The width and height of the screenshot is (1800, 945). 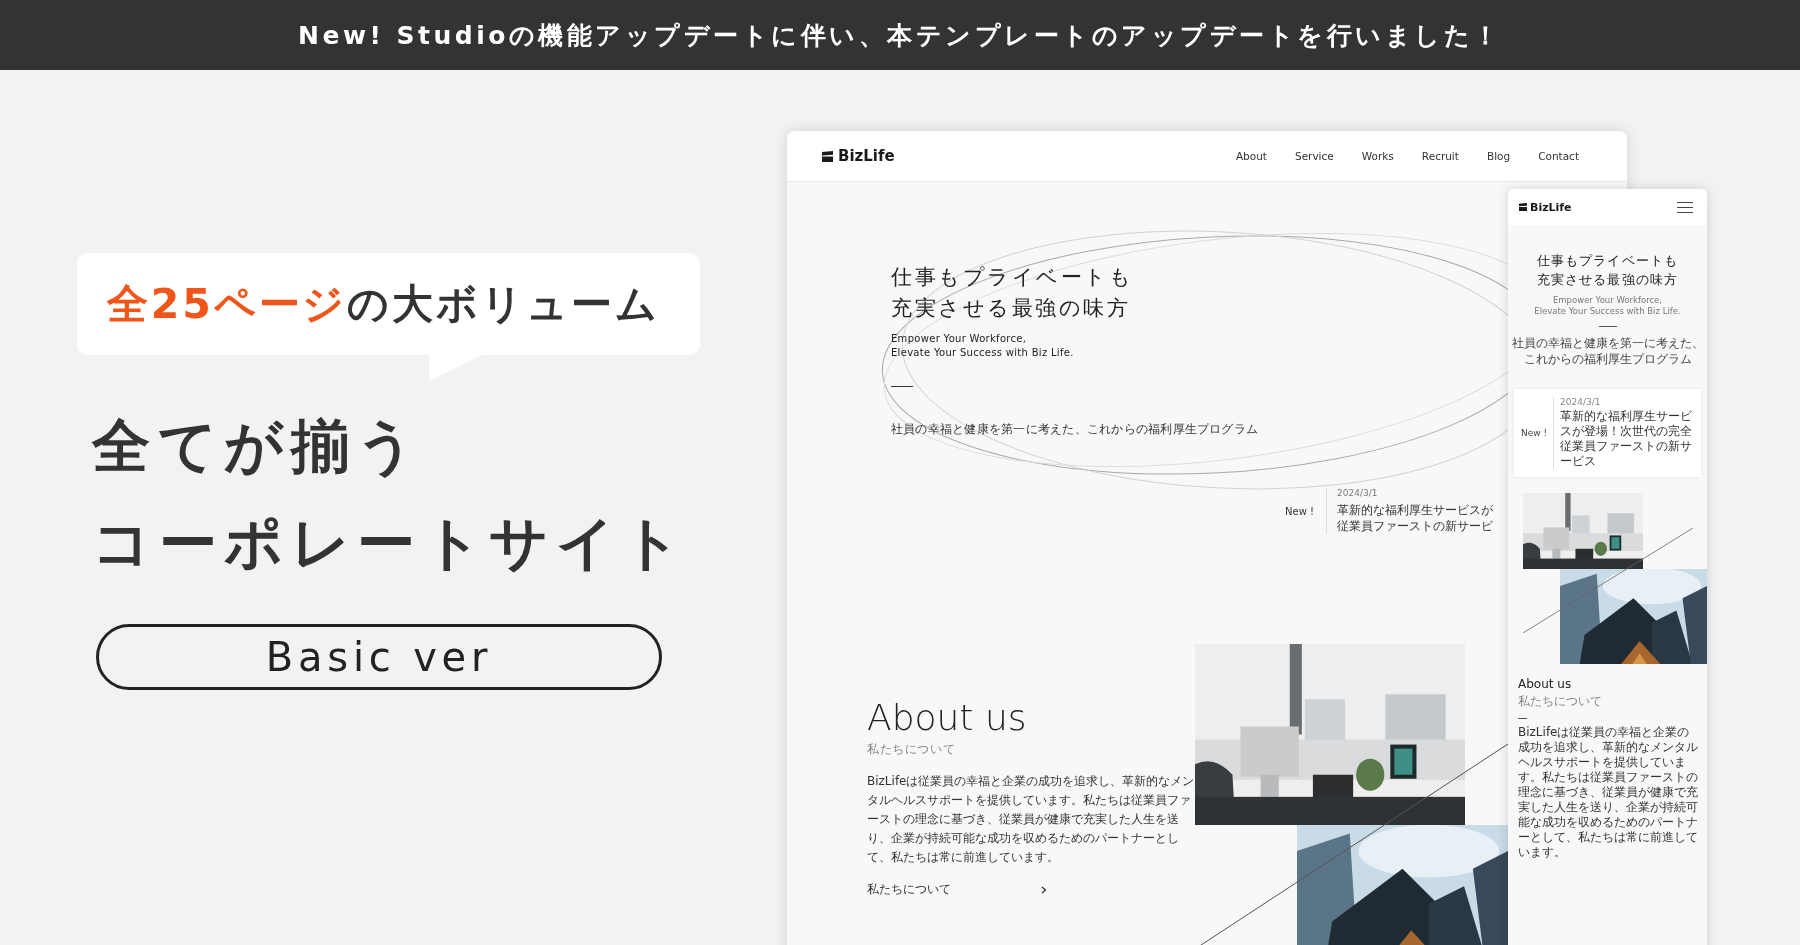 I want to click on bubble-text: 全25ページの大ボリューム, so click(x=383, y=304).